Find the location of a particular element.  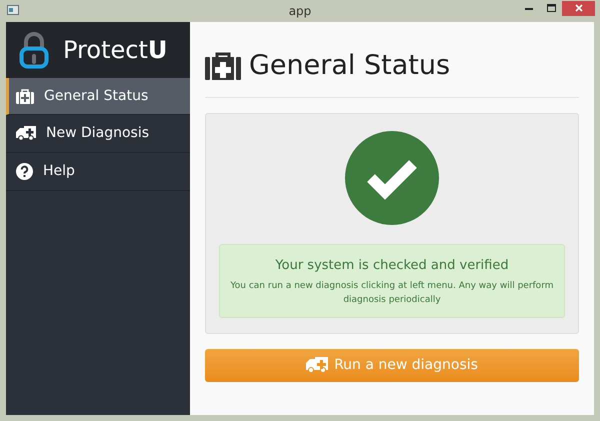

alert-heading: Your system is checked and verified is located at coordinates (392, 265).